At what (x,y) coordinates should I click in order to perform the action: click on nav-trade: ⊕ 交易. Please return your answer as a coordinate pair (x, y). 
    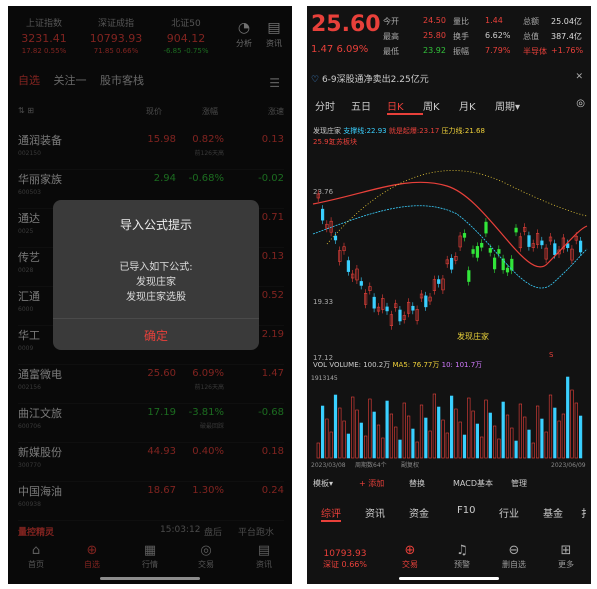
    Looking at the image, I should click on (410, 556).